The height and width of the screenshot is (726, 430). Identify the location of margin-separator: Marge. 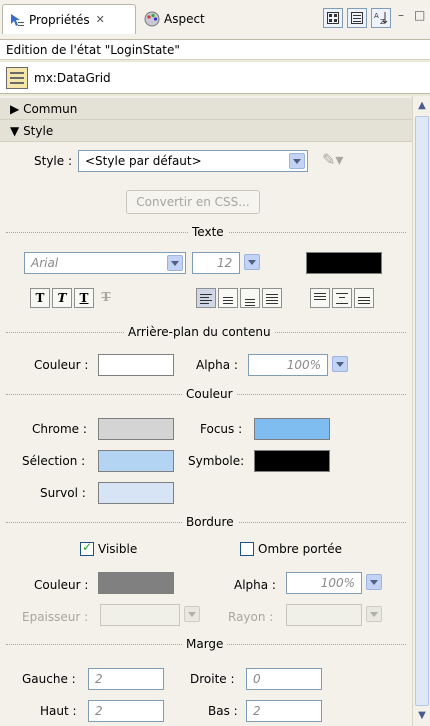
(206, 644).